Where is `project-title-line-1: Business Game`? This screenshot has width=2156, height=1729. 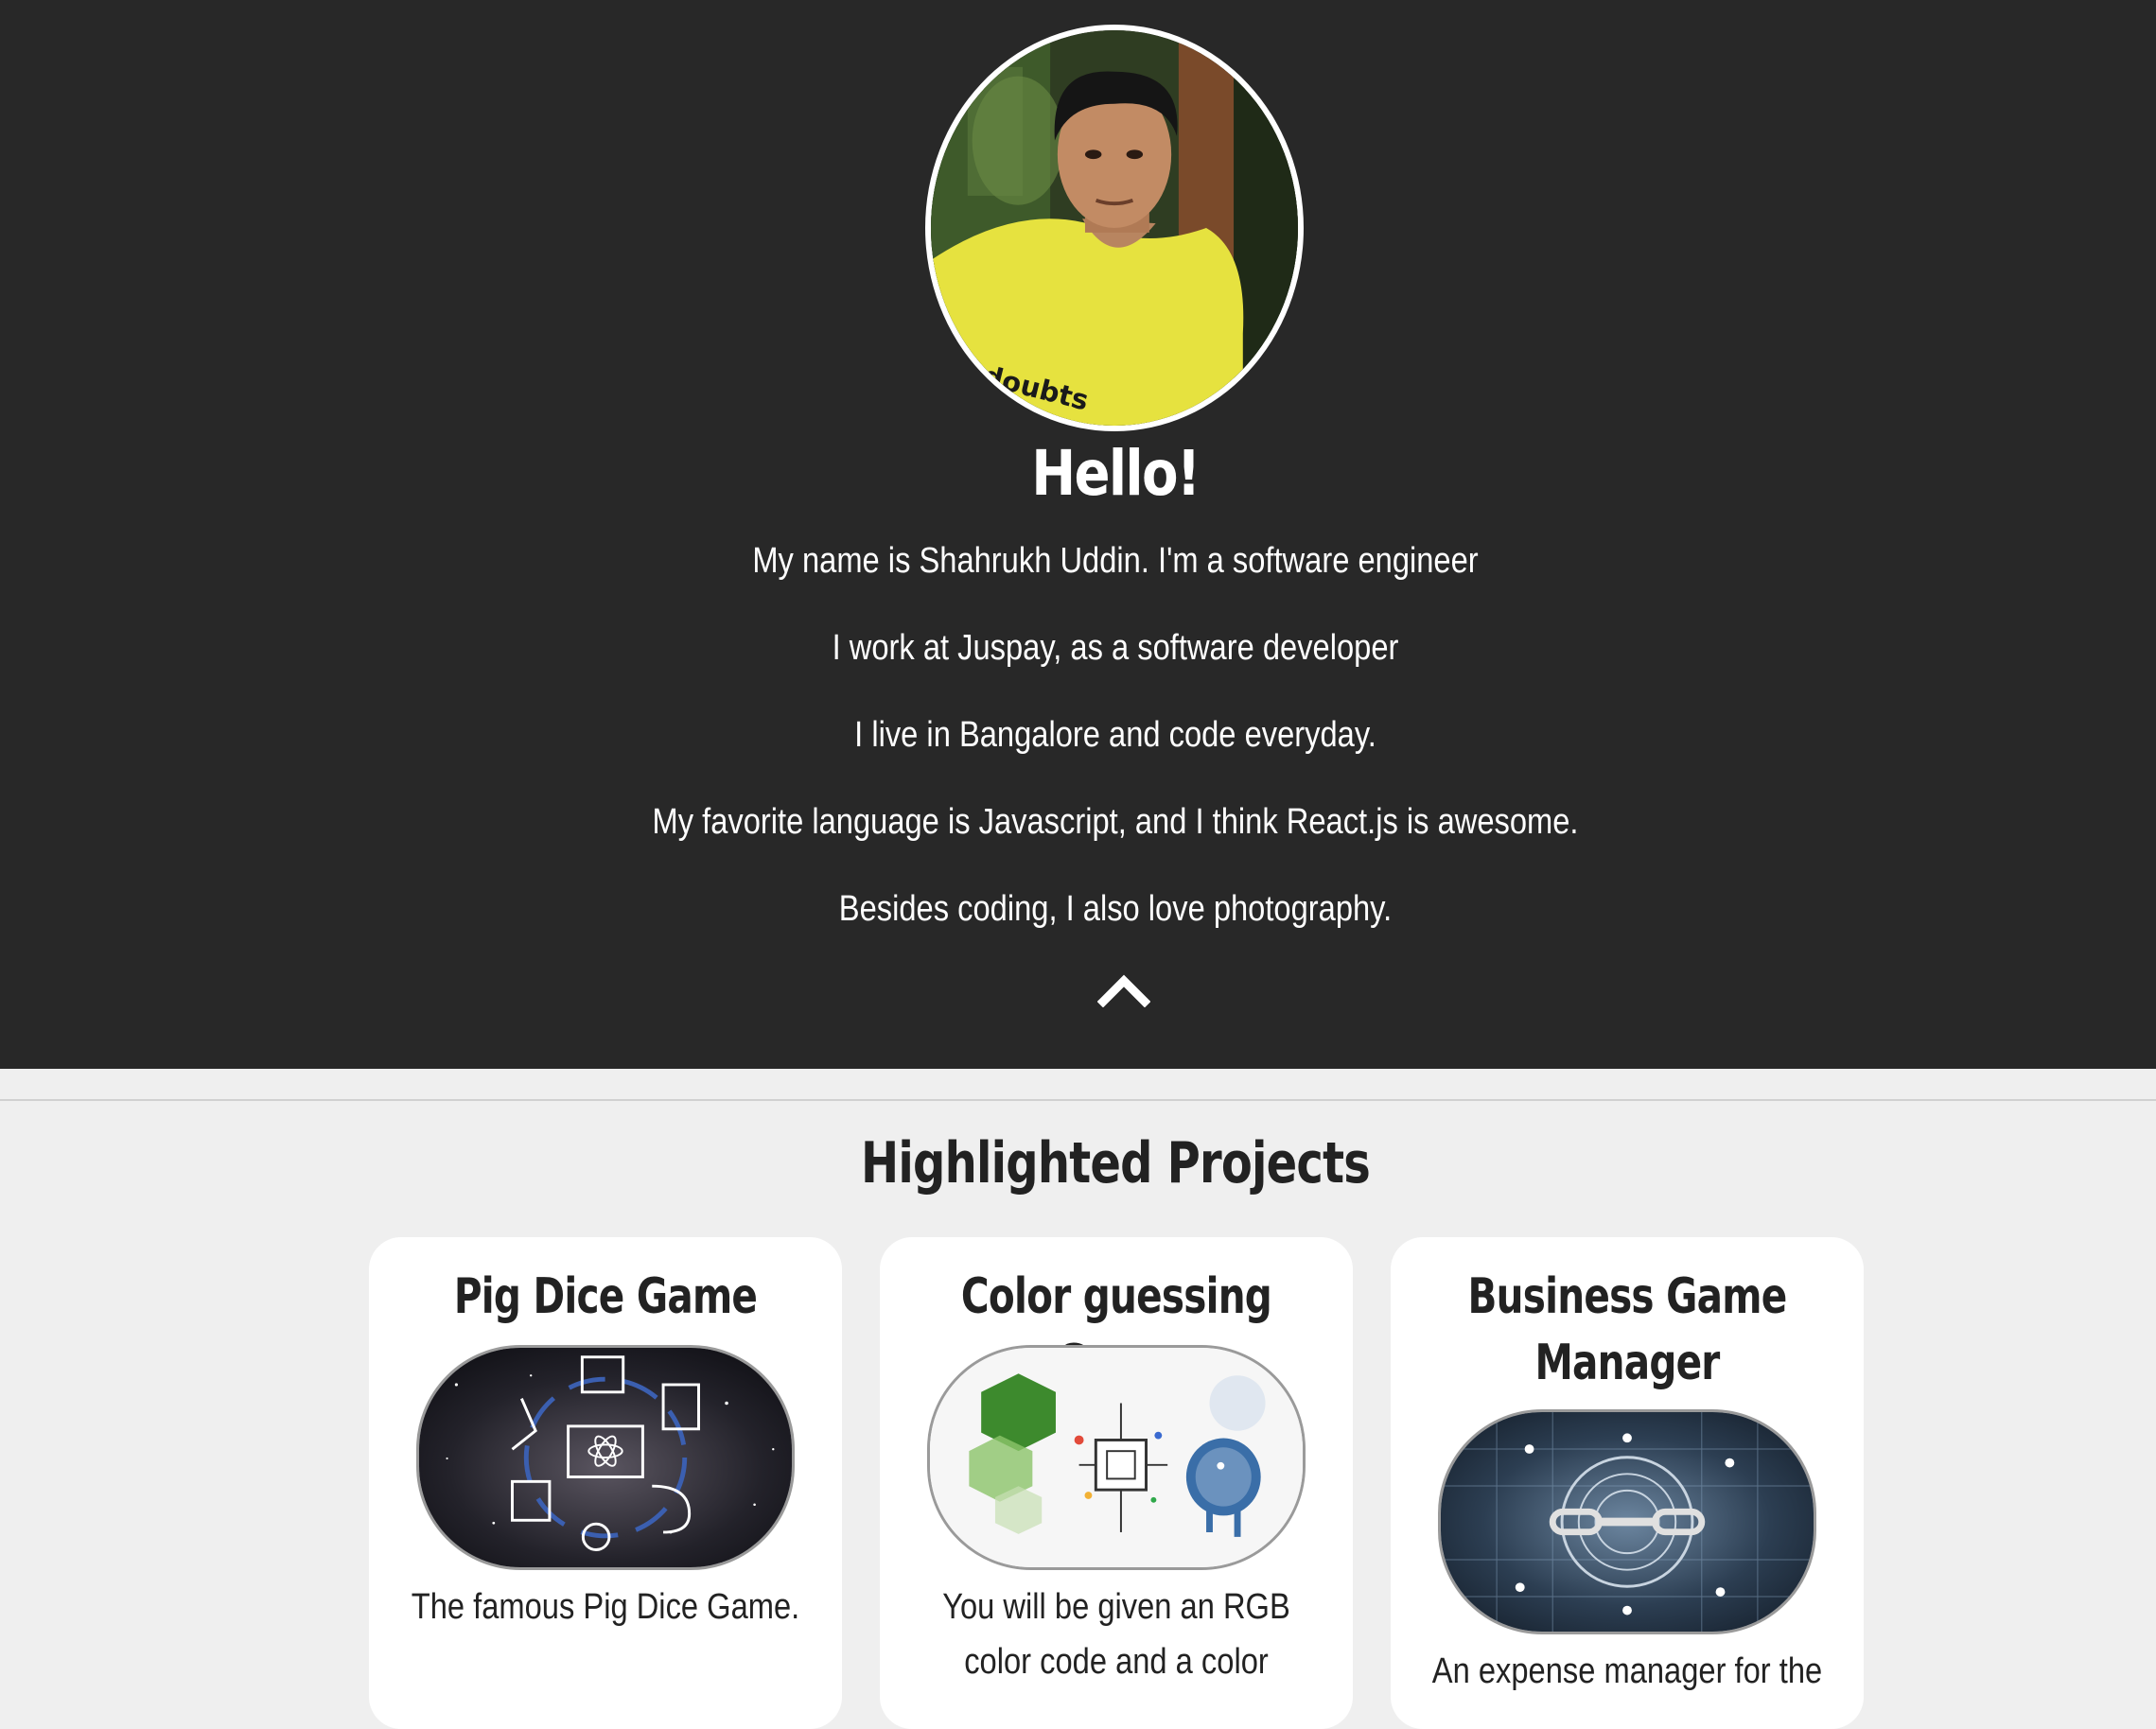 project-title-line-1: Business Game is located at coordinates (1627, 1296).